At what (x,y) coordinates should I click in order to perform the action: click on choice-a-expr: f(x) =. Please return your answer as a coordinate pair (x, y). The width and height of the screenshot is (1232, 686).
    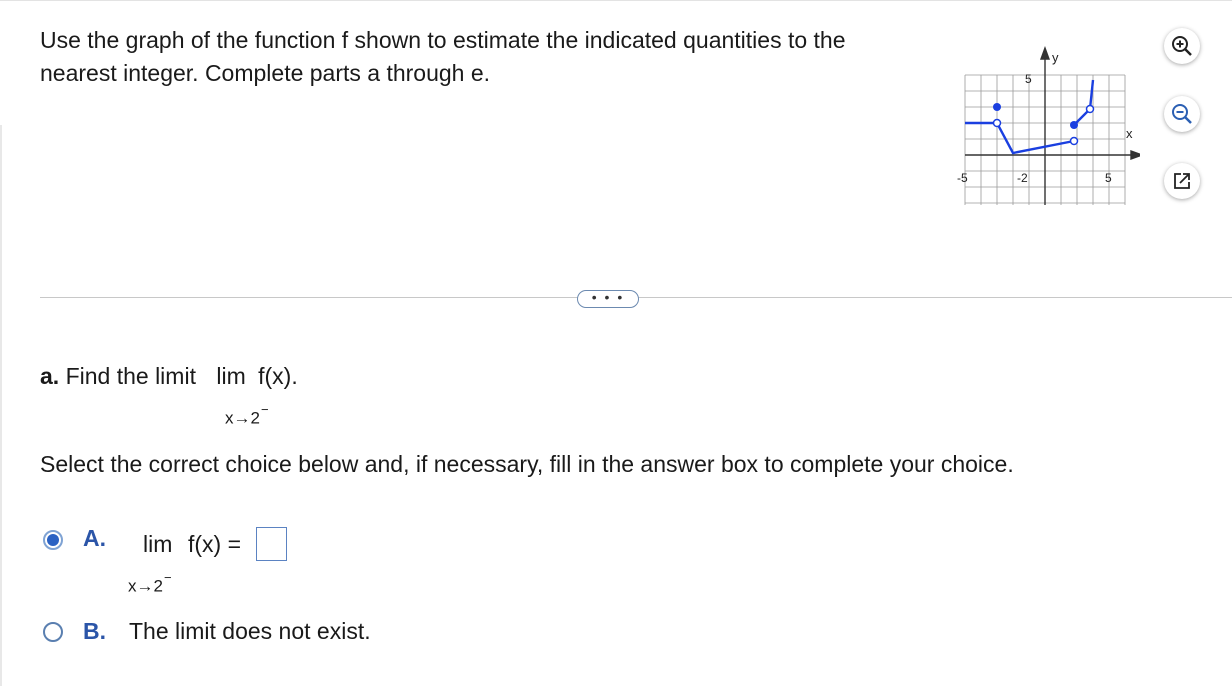
    Looking at the image, I should click on (215, 544).